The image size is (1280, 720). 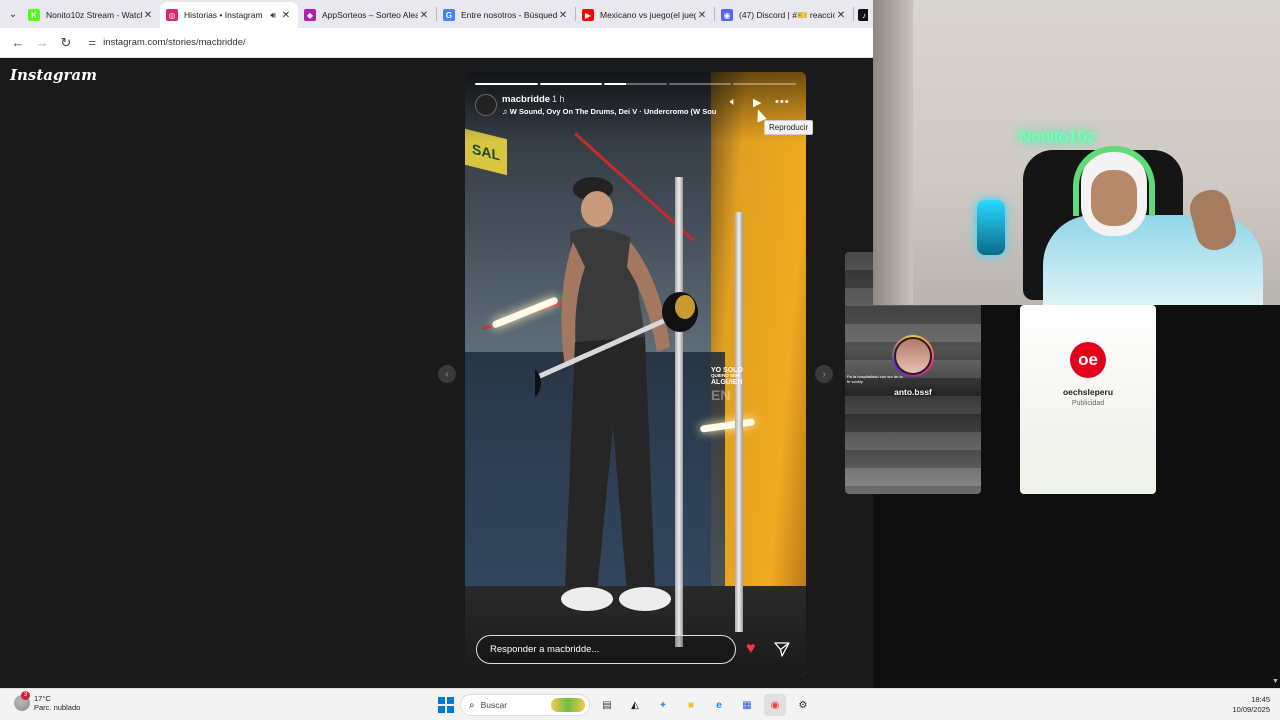 What do you see at coordinates (34, 15) in the screenshot?
I see `kick-icon: K` at bounding box center [34, 15].